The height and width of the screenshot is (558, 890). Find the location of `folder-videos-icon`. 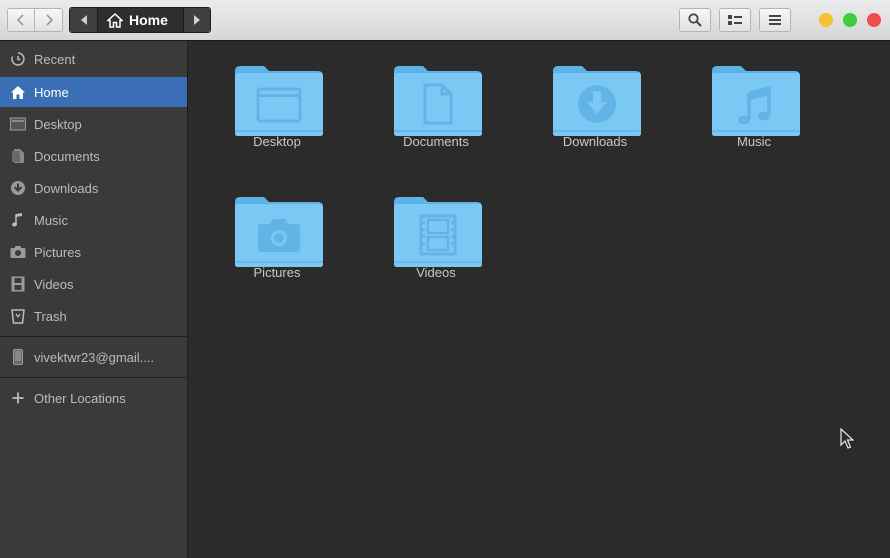

folder-videos-icon is located at coordinates (438, 232).